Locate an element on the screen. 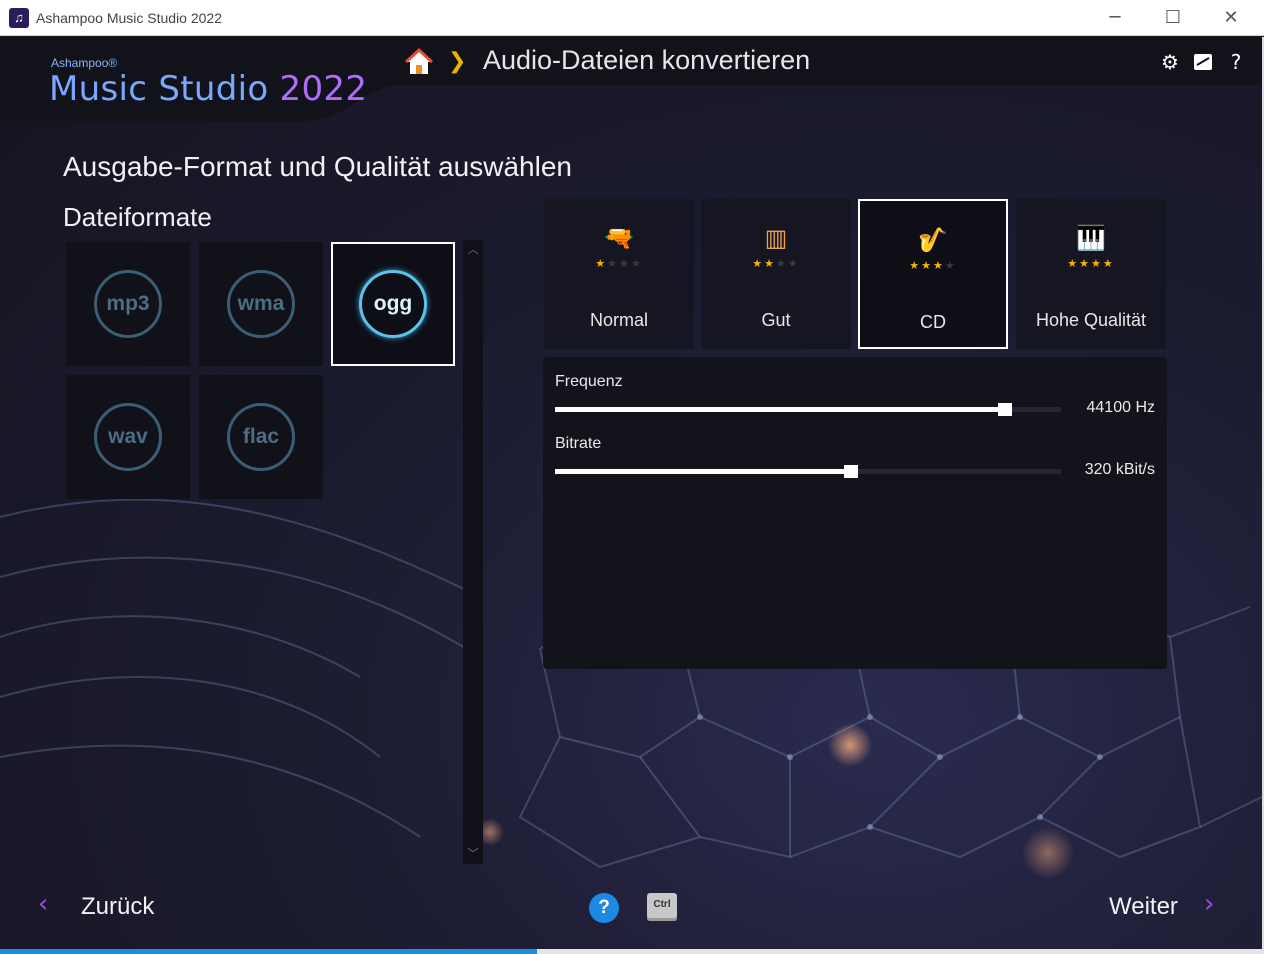  format-tile-wav: wav is located at coordinates (128, 437).